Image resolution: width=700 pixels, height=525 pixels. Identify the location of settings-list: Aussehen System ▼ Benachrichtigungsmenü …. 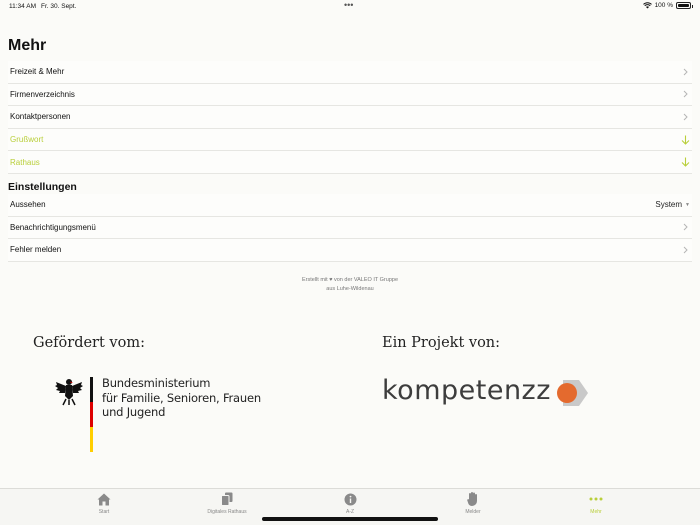
(350, 228).